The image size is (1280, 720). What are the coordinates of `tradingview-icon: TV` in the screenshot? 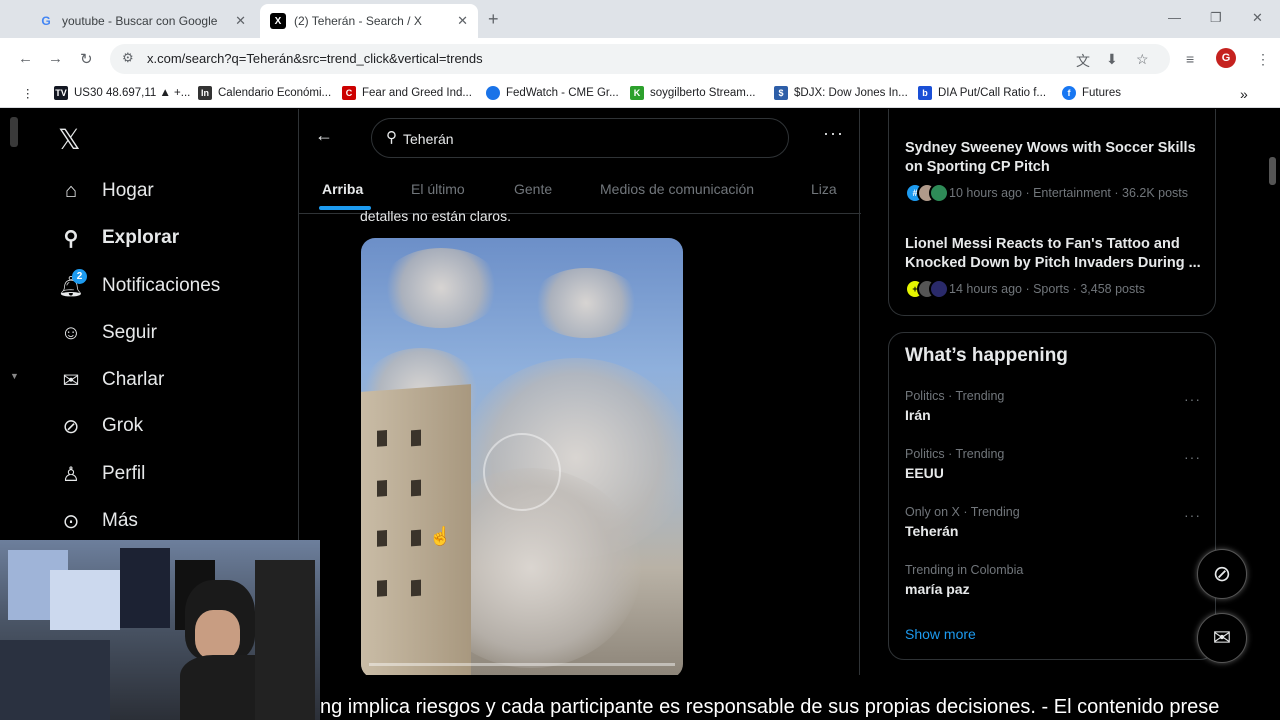 It's located at (61, 93).